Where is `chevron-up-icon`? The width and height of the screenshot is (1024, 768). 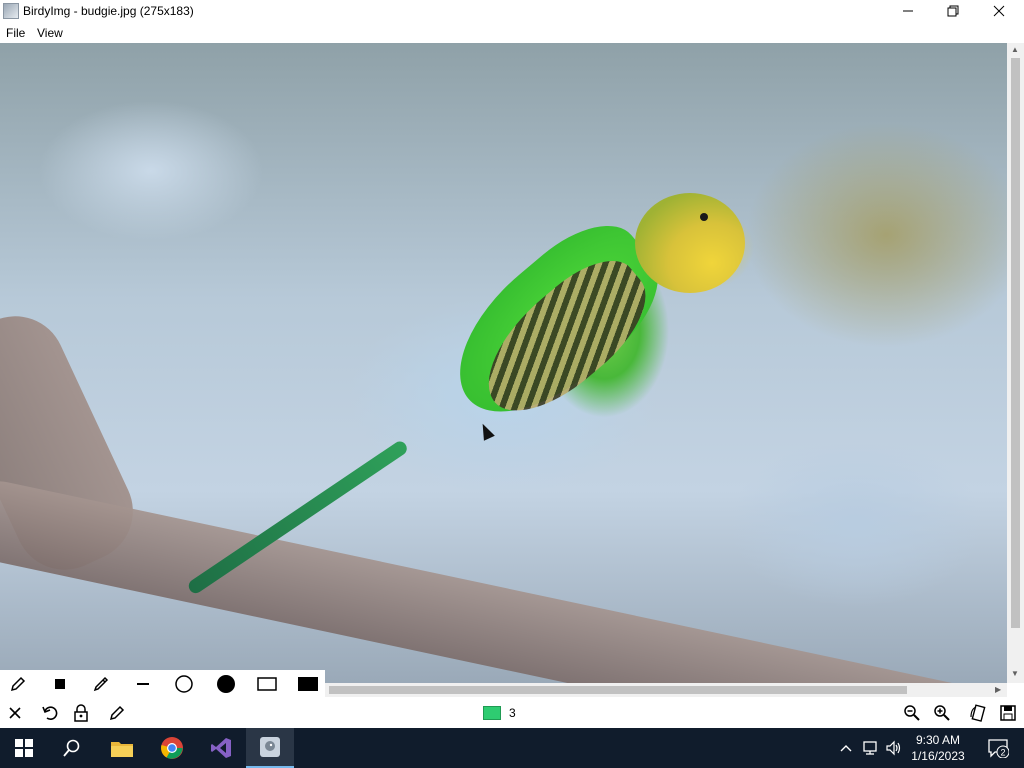
chevron-up-icon is located at coordinates (846, 748).